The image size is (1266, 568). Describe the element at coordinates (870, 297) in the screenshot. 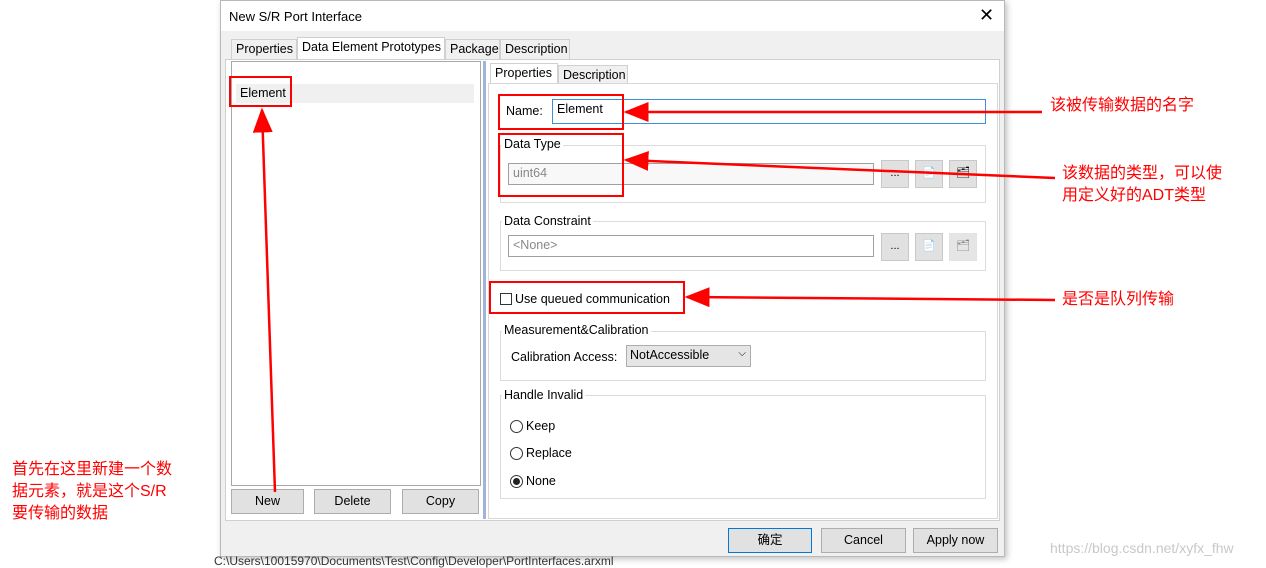

I see `arrow-queued` at that location.